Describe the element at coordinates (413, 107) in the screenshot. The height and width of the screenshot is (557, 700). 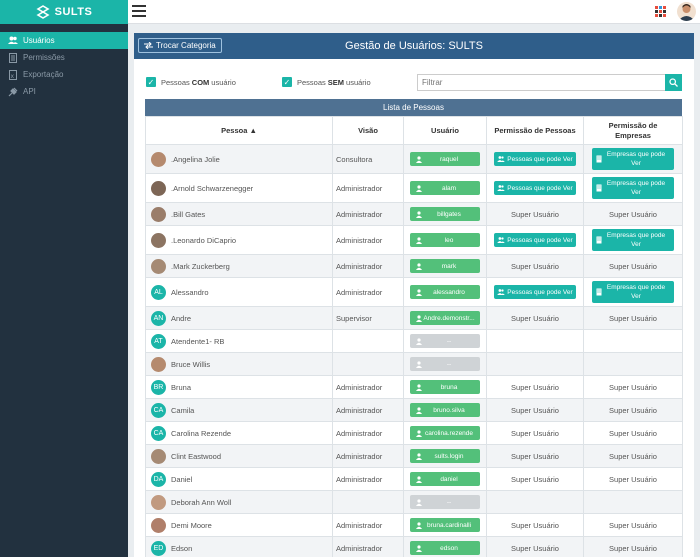
I see `table-caption: Lista de Pessoas` at that location.